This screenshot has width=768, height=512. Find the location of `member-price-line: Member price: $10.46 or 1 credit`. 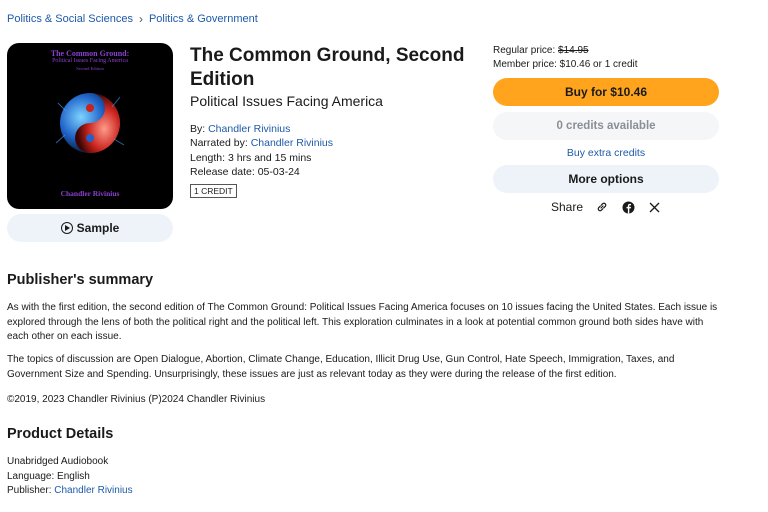

member-price-line: Member price: $10.46 or 1 credit is located at coordinates (565, 64).